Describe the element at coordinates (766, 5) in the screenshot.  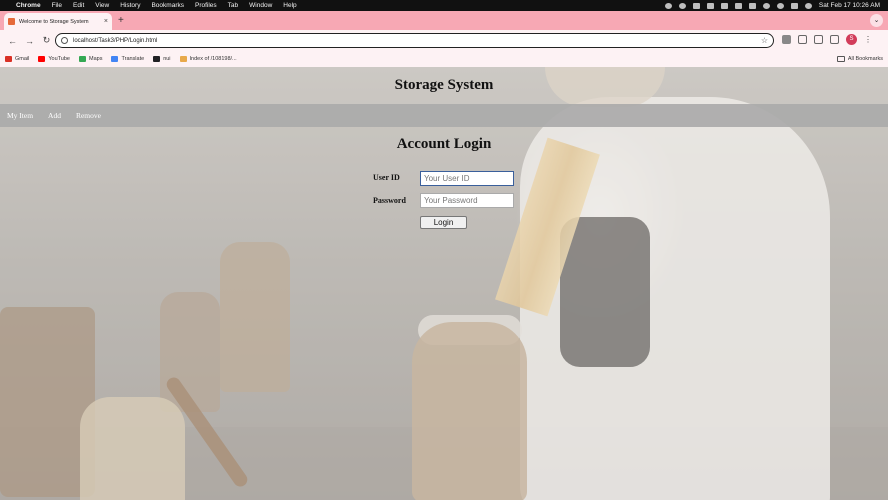
I see `wifi-icon` at that location.